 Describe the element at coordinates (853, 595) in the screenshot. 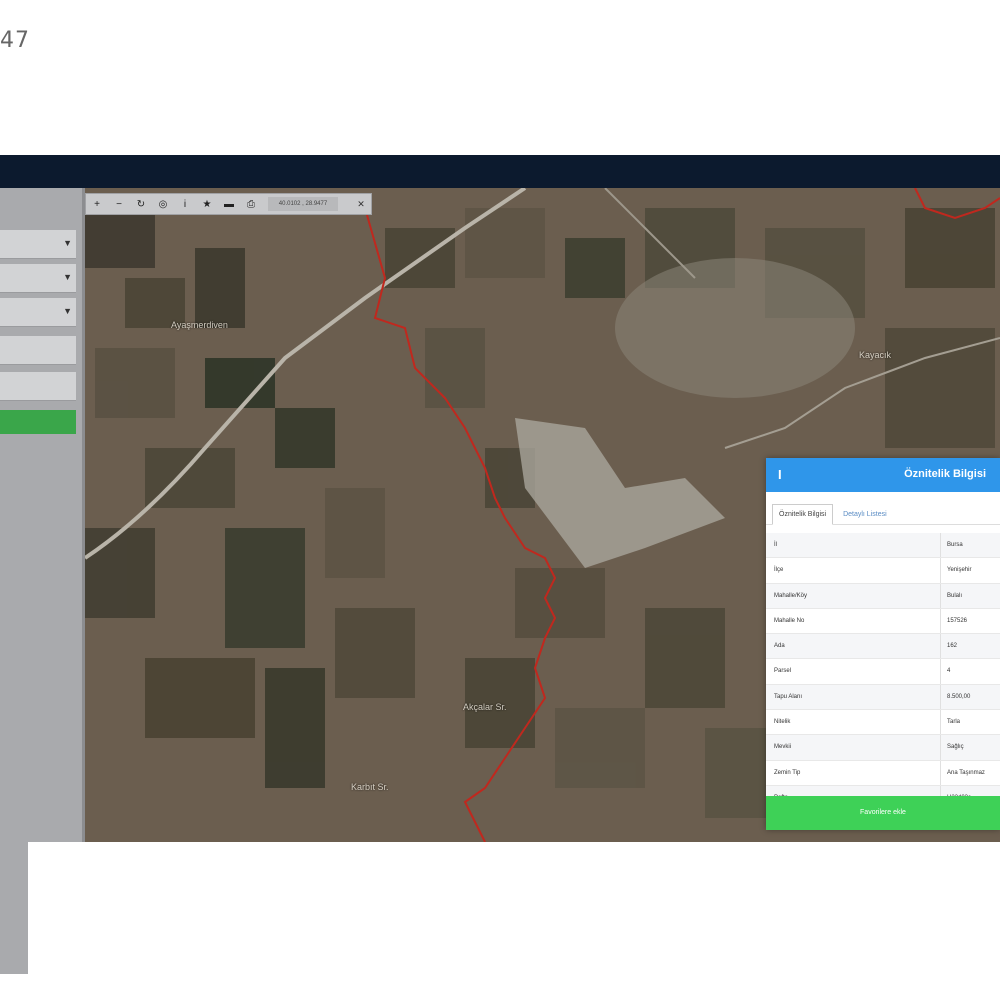

I see `row-key: Mahalle/Köy` at that location.